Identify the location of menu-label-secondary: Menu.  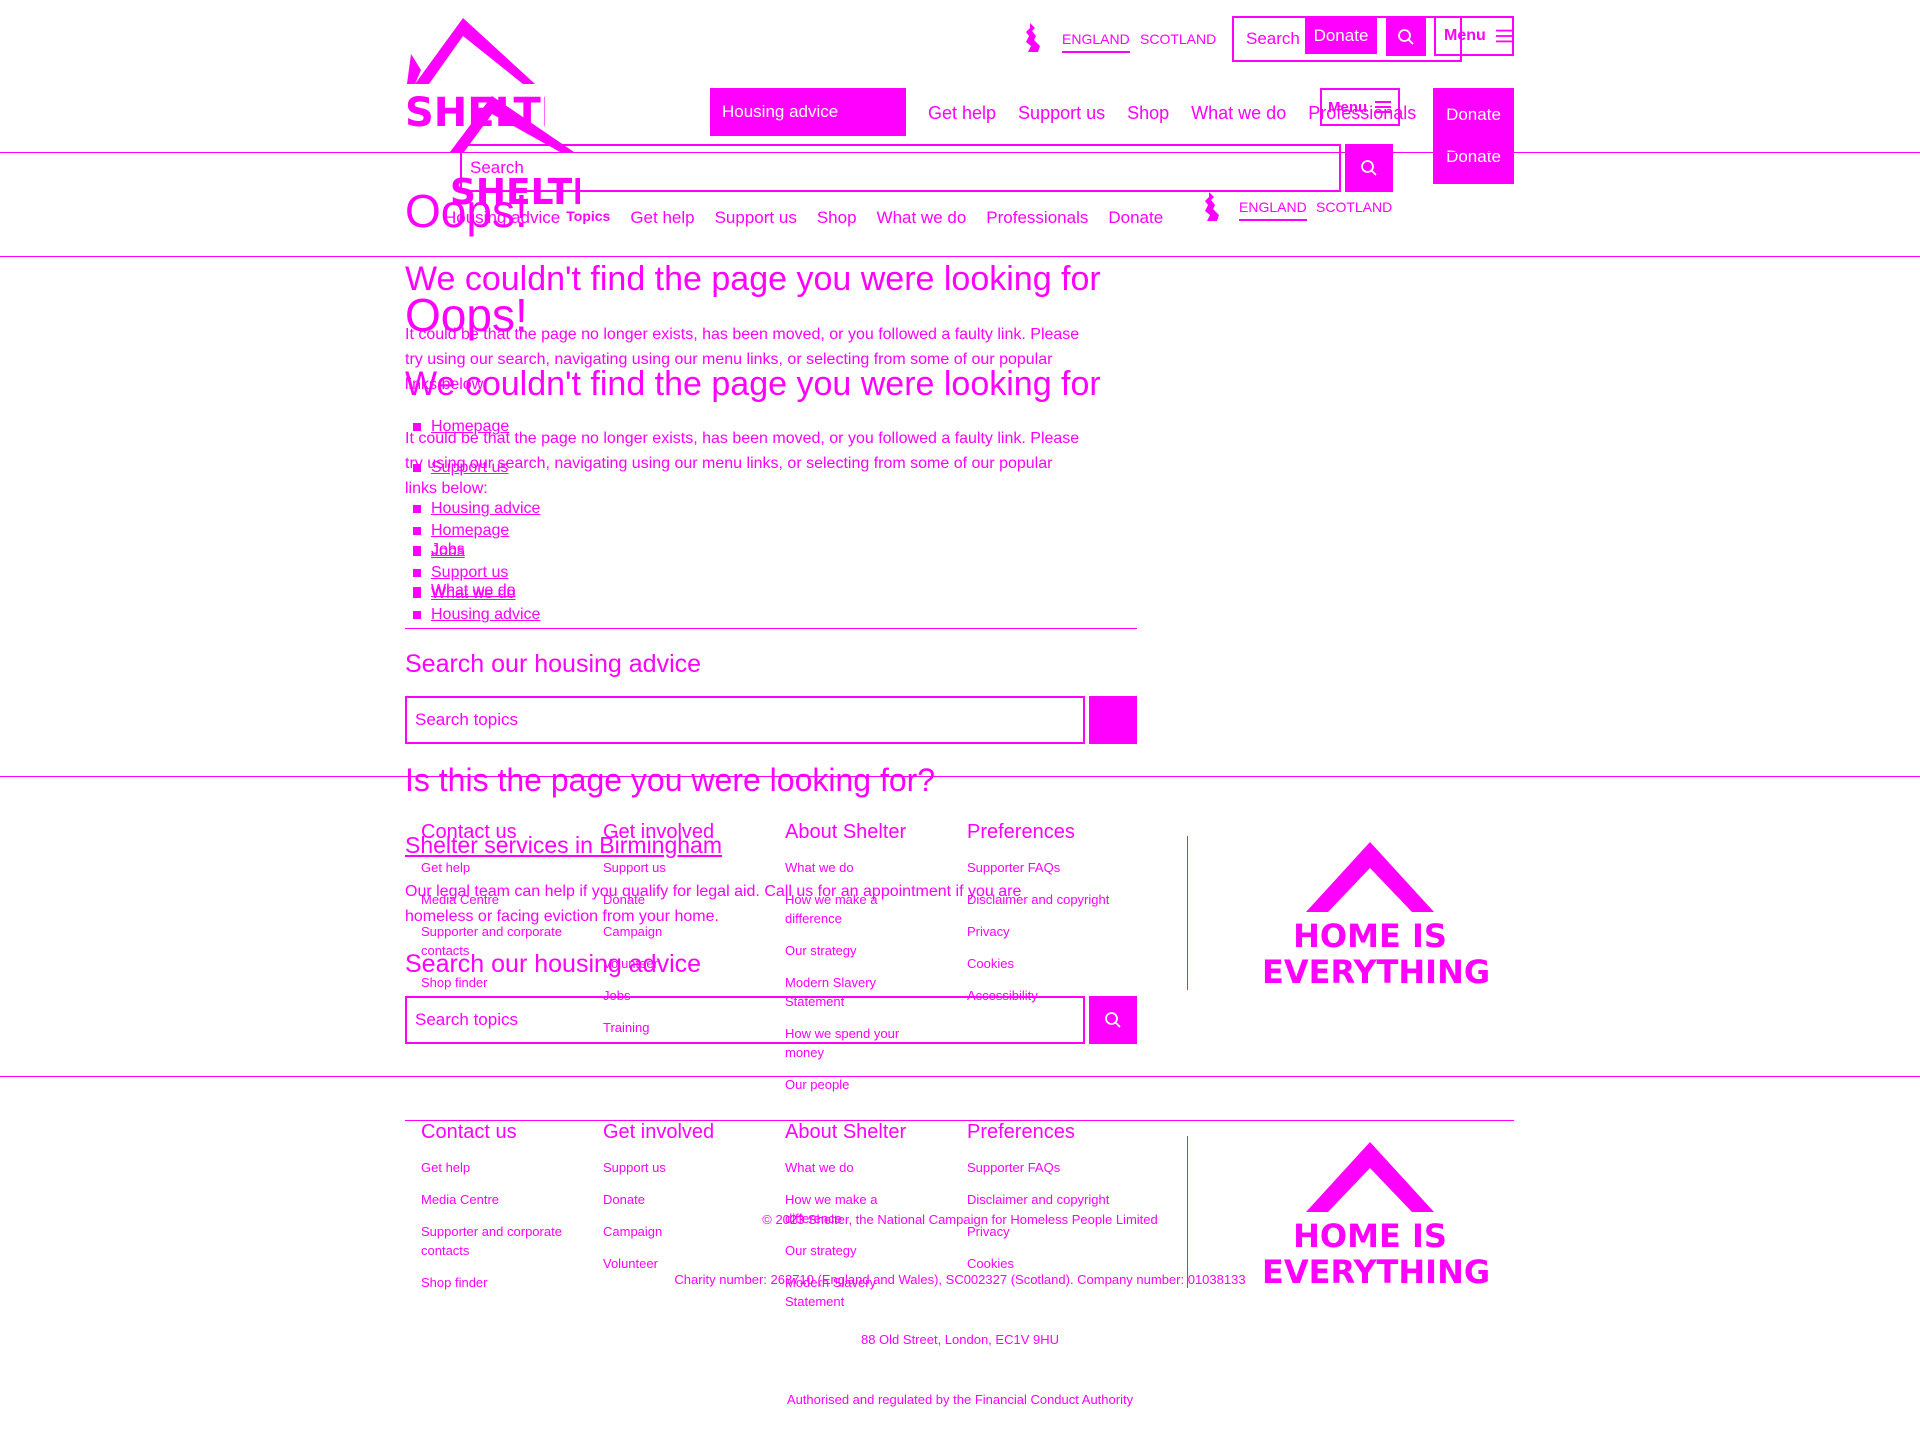
(1348, 107).